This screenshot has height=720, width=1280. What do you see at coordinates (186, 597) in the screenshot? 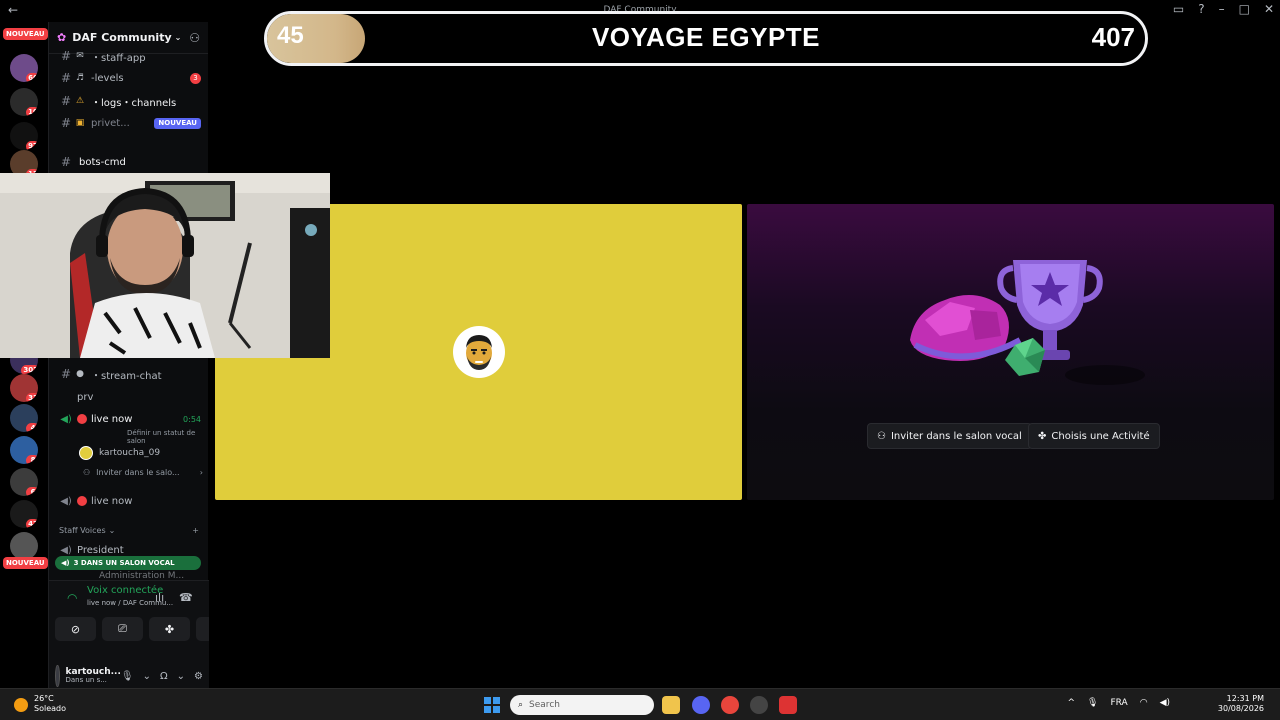
I see `disconnect-icon: ☎` at bounding box center [186, 597].